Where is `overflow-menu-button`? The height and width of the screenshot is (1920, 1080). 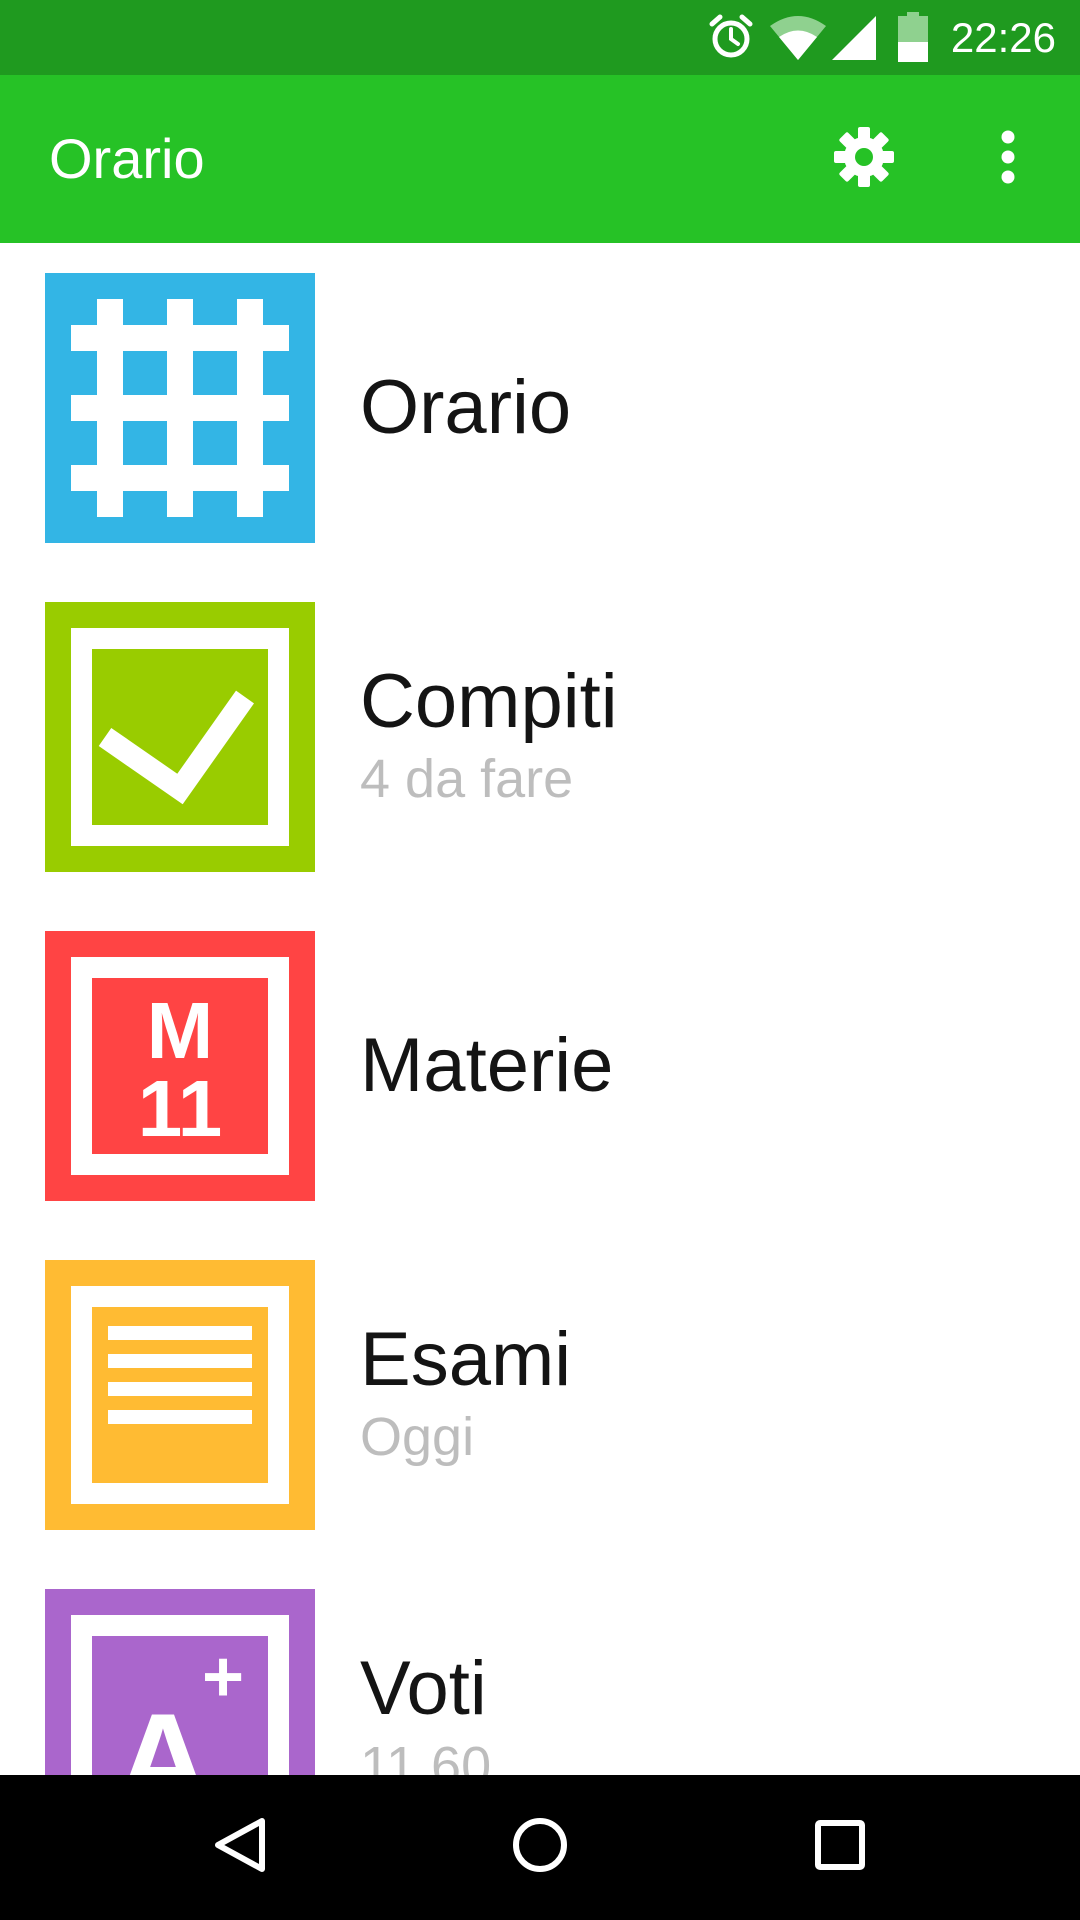
overflow-menu-button is located at coordinates (1008, 159).